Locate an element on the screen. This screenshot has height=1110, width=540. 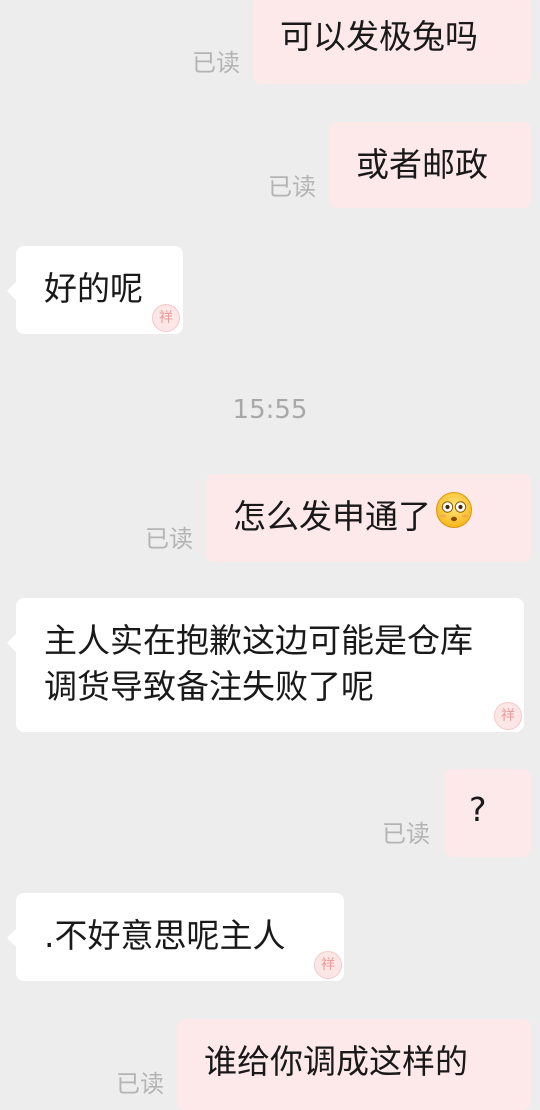
message-timestamp: 15:55 is located at coordinates (270, 410).